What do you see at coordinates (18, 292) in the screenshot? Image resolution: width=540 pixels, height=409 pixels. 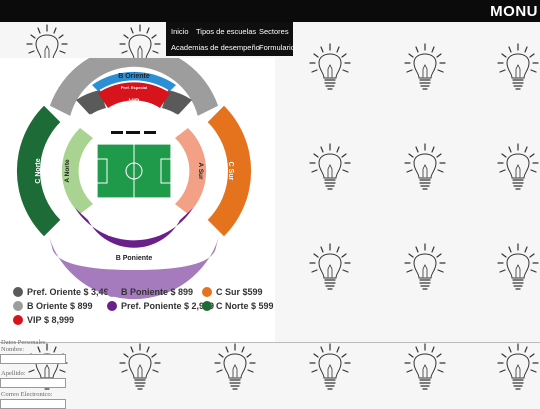 I see `legend-swatch-pref-oriente` at bounding box center [18, 292].